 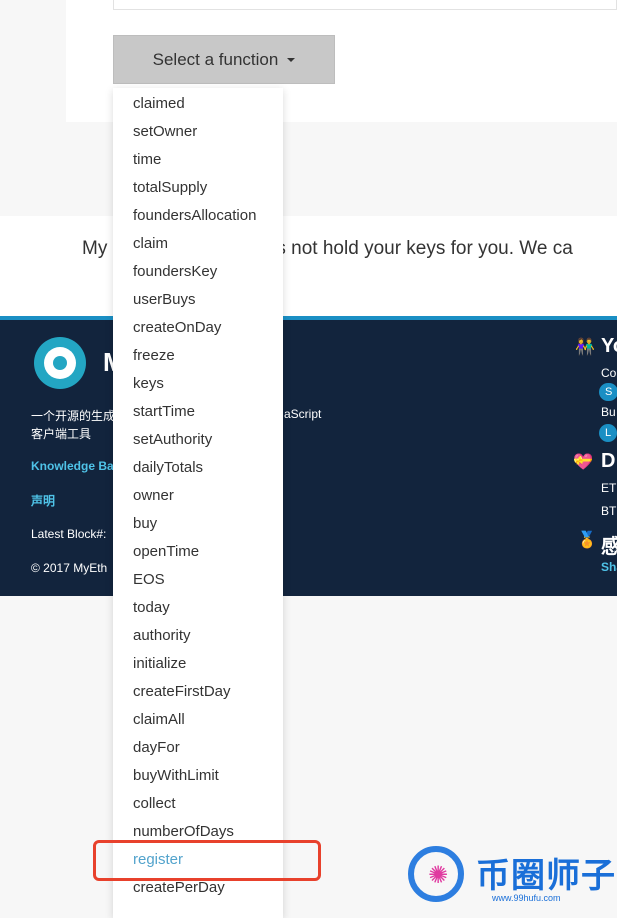 What do you see at coordinates (170, 187) in the screenshot?
I see `menu-item-total-supply: totalSupply` at bounding box center [170, 187].